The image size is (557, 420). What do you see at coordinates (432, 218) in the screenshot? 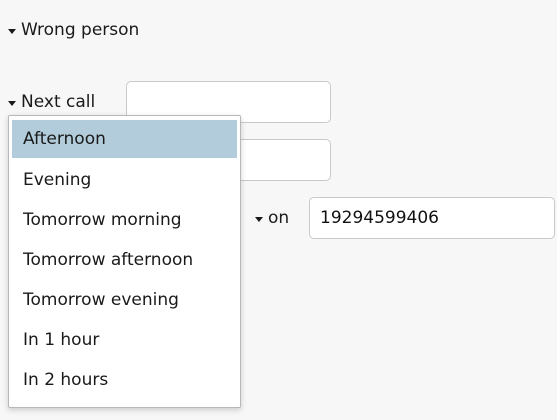
I see `phone-number-input` at bounding box center [432, 218].